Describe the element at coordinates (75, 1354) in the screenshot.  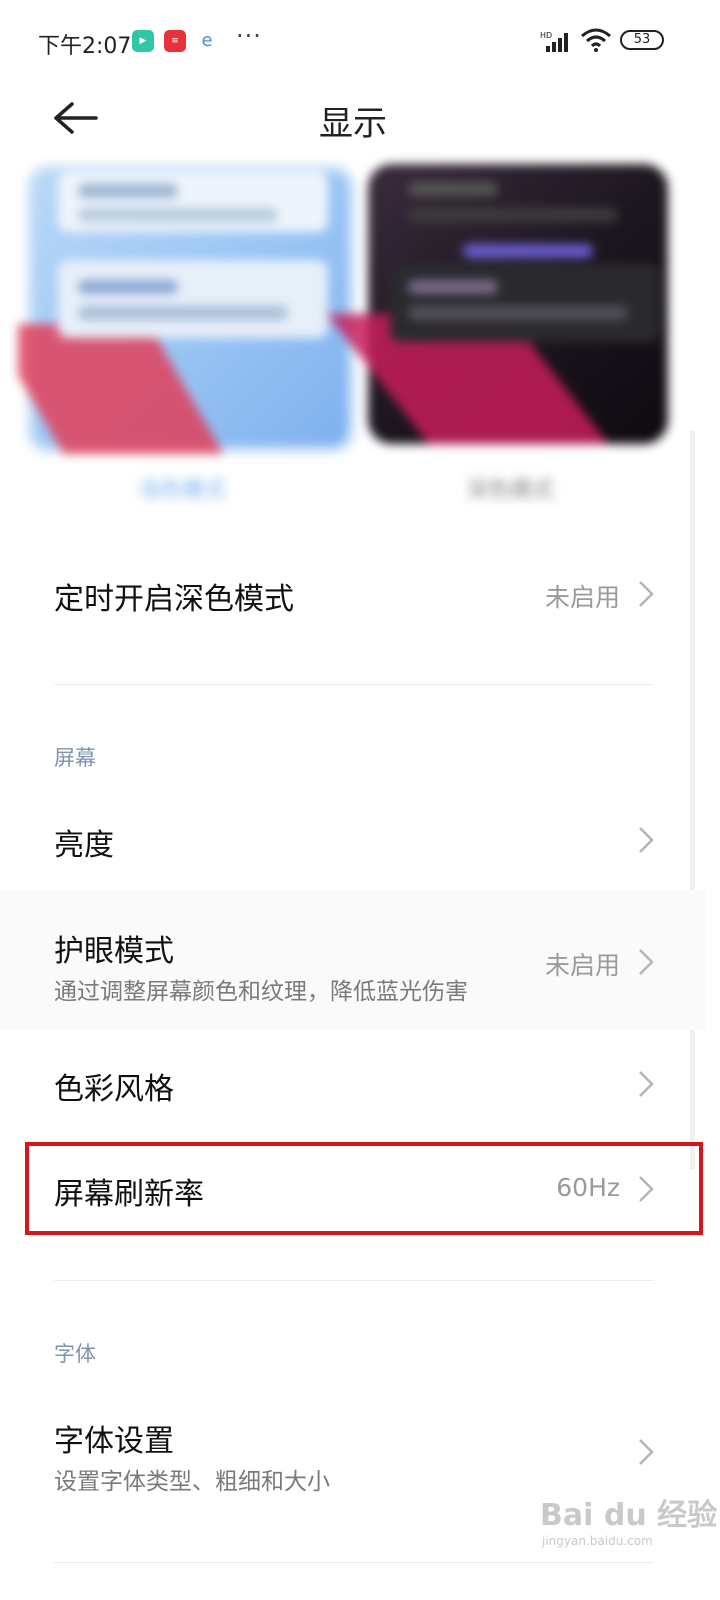
I see `section-label-font: 字体` at that location.